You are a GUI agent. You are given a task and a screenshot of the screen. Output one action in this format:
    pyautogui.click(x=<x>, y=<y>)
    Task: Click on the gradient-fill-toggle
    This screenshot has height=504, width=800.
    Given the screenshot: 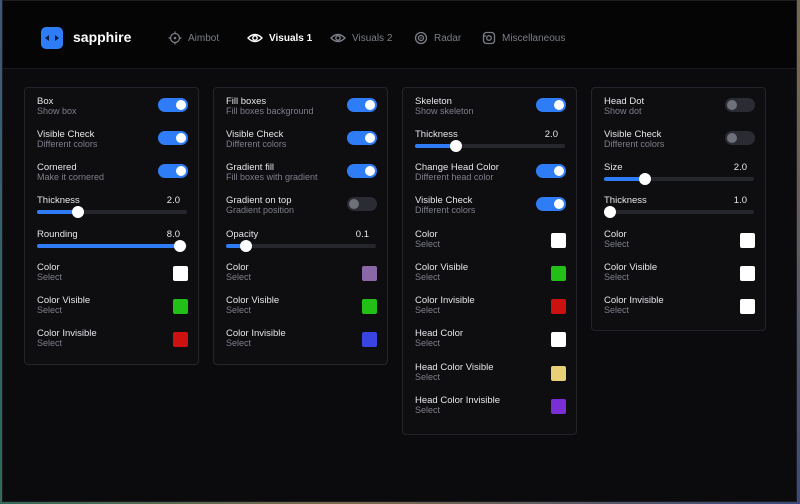 What is the action you would take?
    pyautogui.click(x=362, y=171)
    